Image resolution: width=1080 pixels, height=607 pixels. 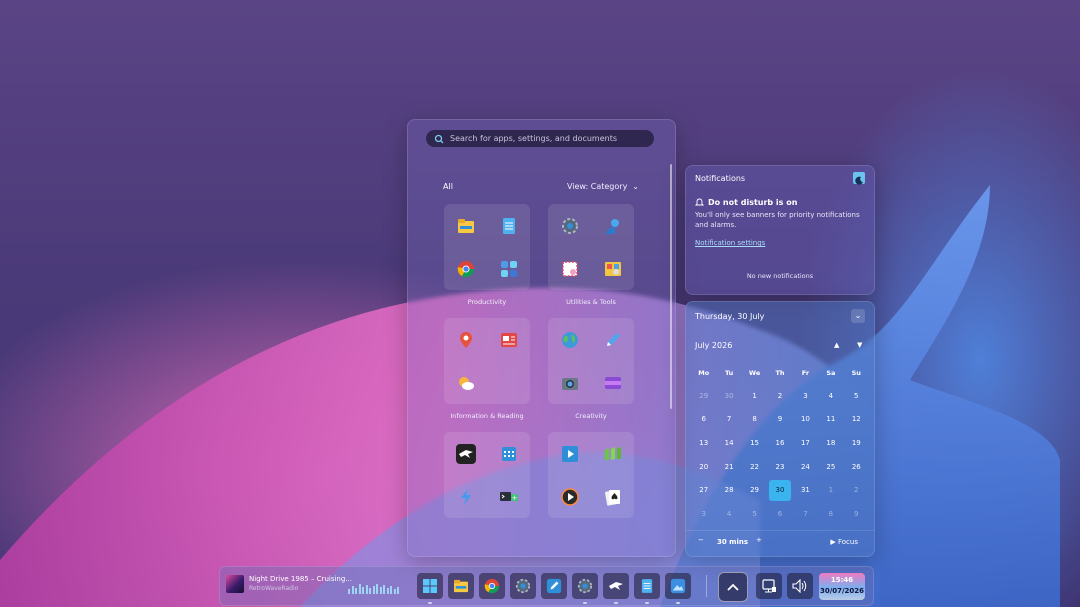 I want to click on taskbar-editor, so click(x=554, y=586).